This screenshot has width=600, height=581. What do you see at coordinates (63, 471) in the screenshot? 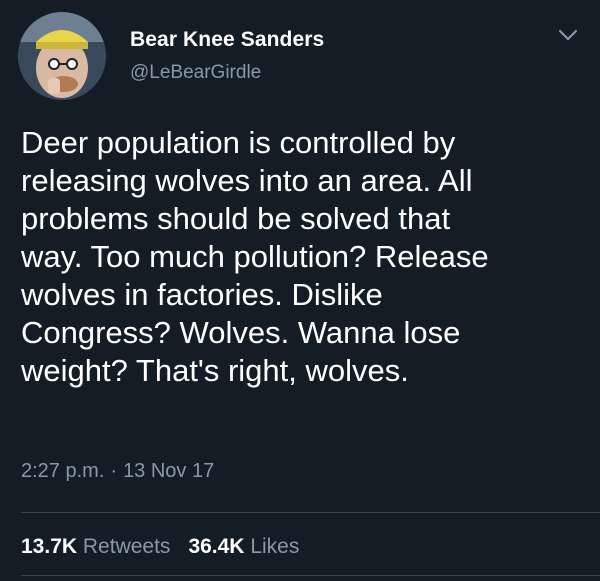
I see `tweet-time: 2:27 p.m.` at bounding box center [63, 471].